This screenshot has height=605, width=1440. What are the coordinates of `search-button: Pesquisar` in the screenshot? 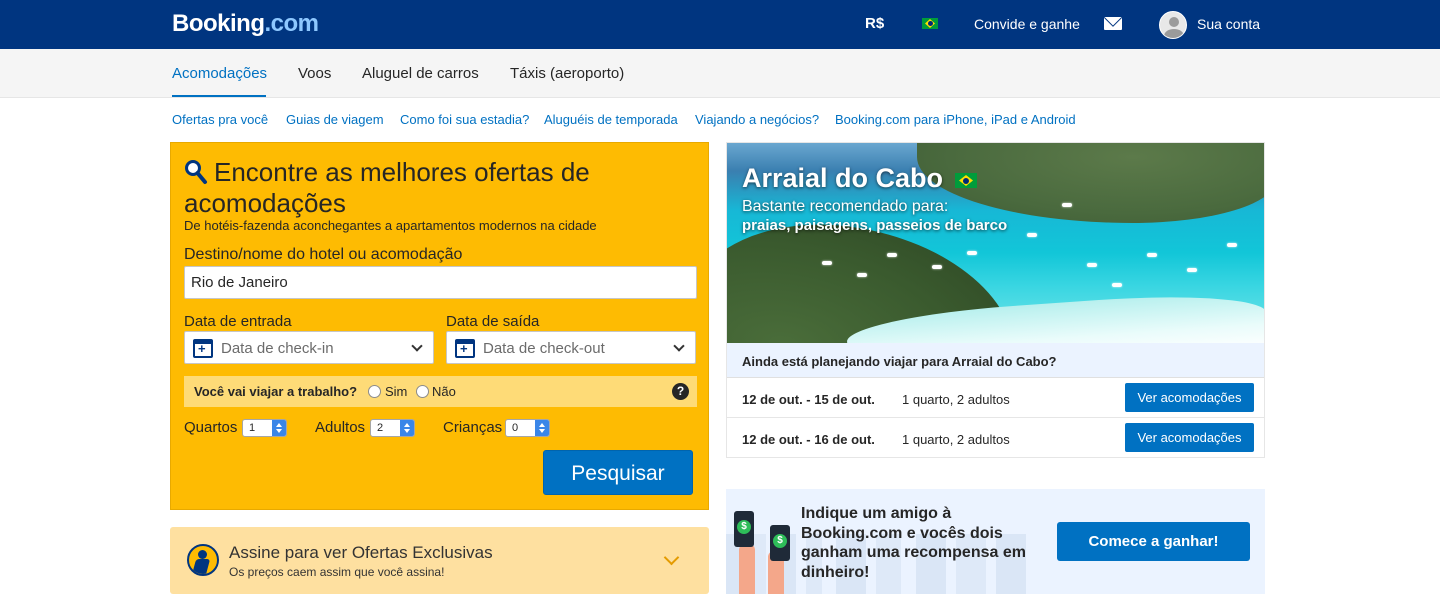 It's located at (618, 472).